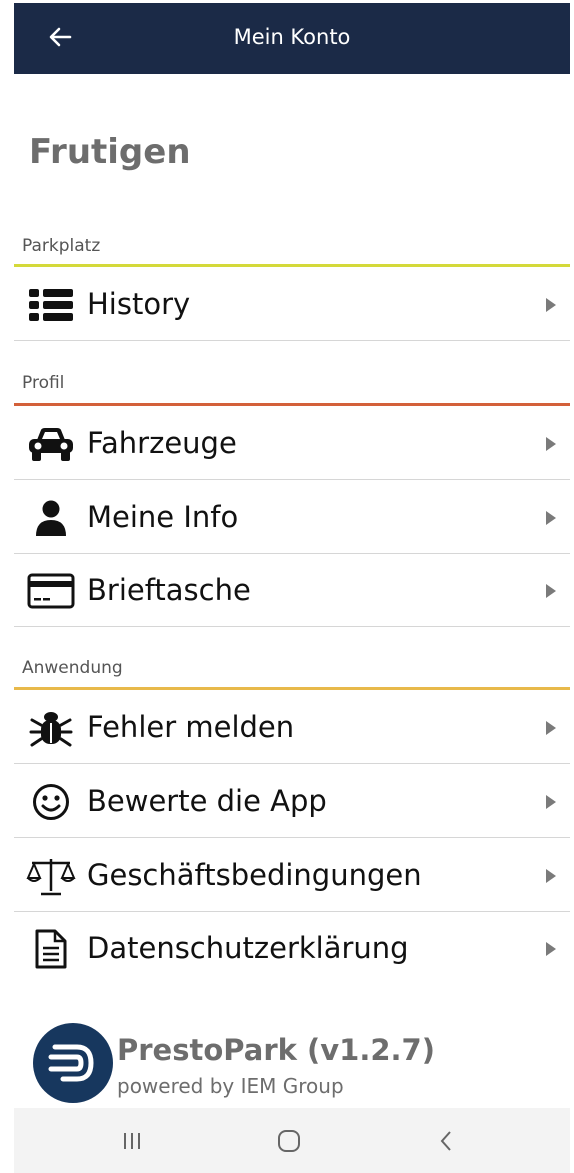  I want to click on powered-by: powered by IEM Group, so click(230, 1086).